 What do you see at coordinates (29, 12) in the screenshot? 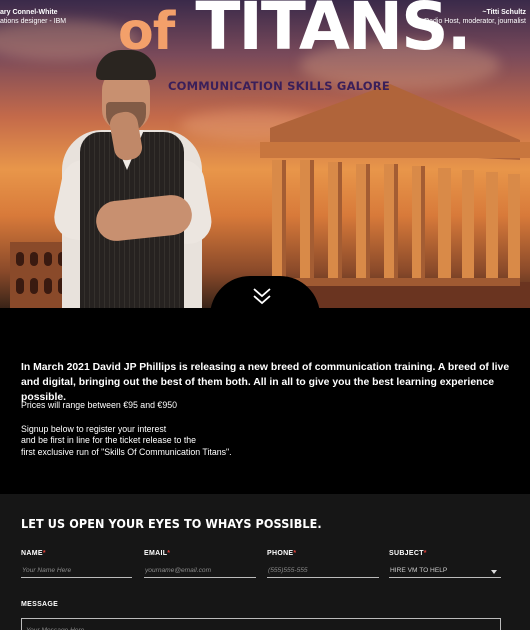
I see `testimonial-left-name: ary Connel-White` at bounding box center [29, 12].